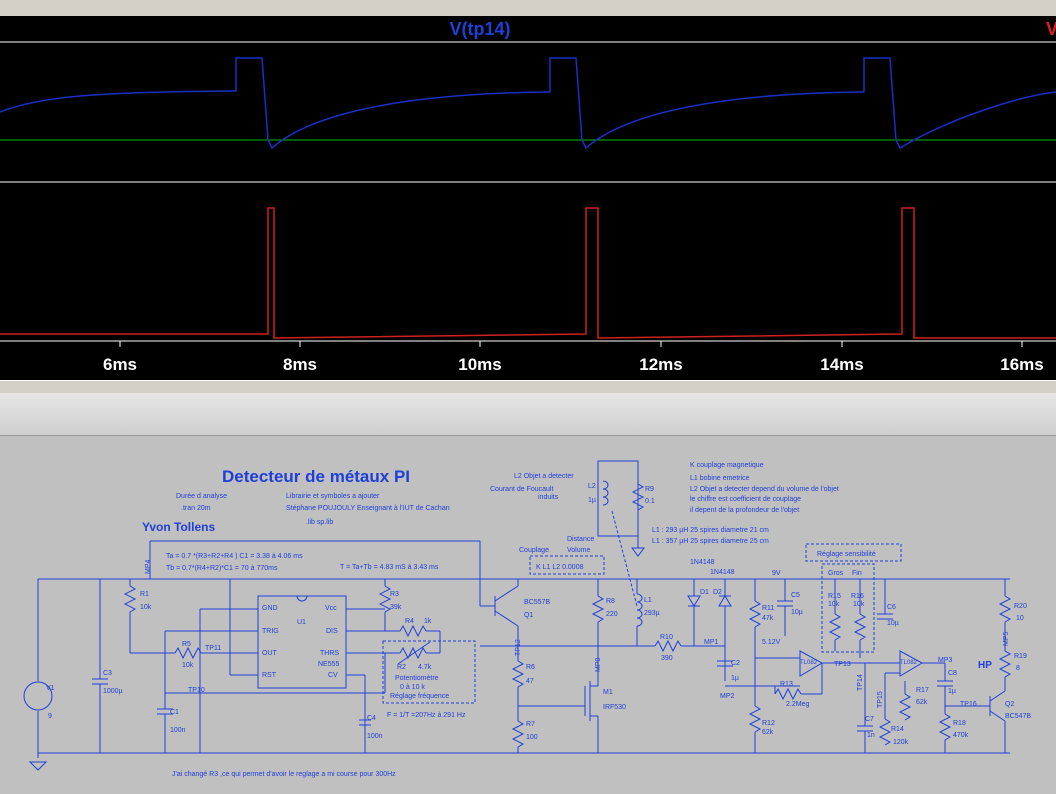 Image resolution: width=1056 pixels, height=794 pixels. Describe the element at coordinates (952, 673) in the screenshot. I see `label-c8: C8` at that location.